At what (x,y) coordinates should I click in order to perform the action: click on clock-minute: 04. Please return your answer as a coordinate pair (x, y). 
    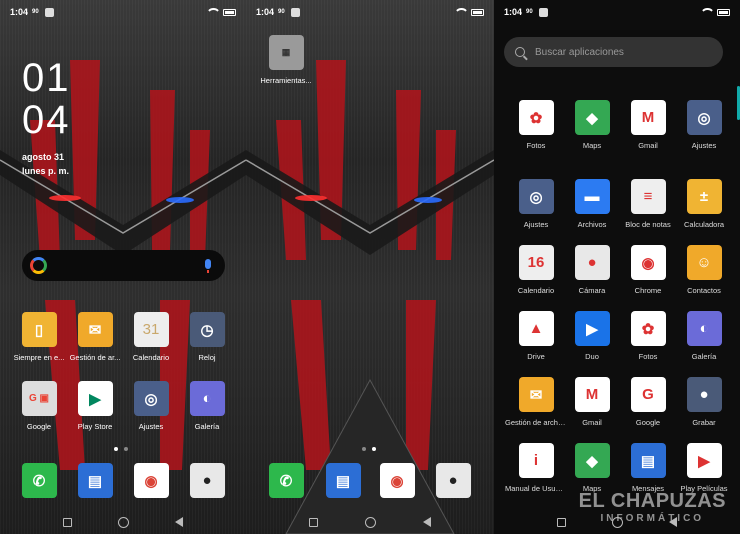
    Looking at the image, I should click on (46, 120).